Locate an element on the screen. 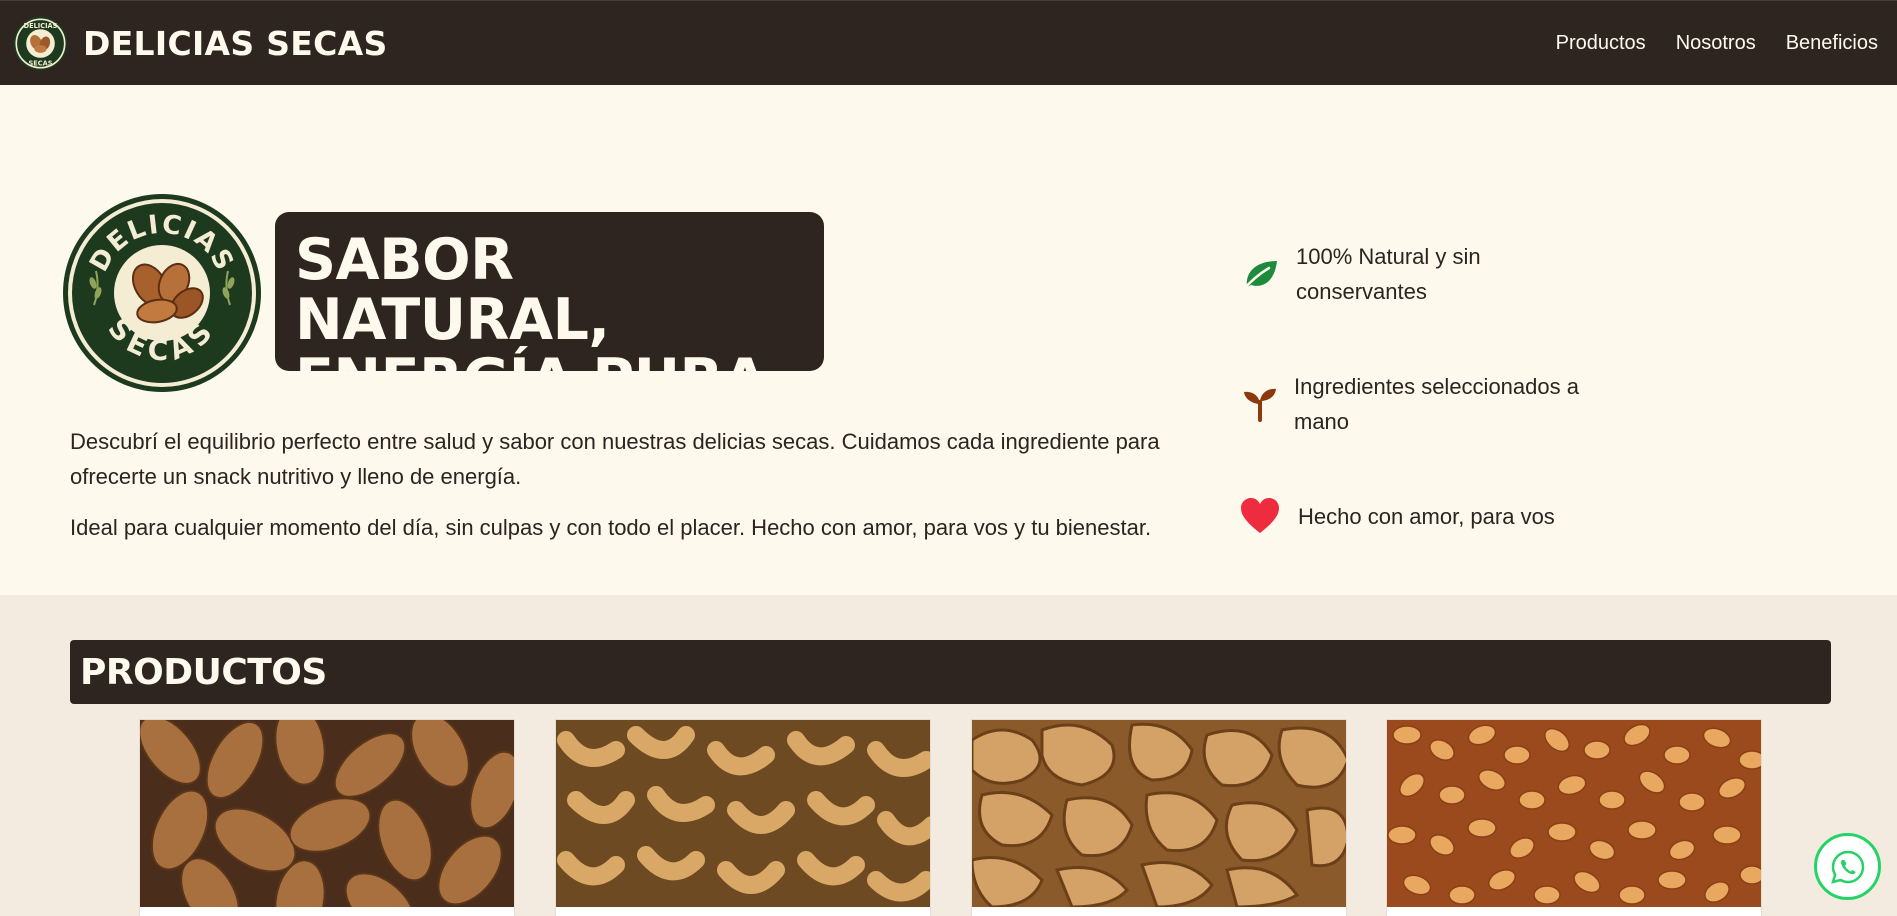  product-card-walnuts is located at coordinates (1159, 817).